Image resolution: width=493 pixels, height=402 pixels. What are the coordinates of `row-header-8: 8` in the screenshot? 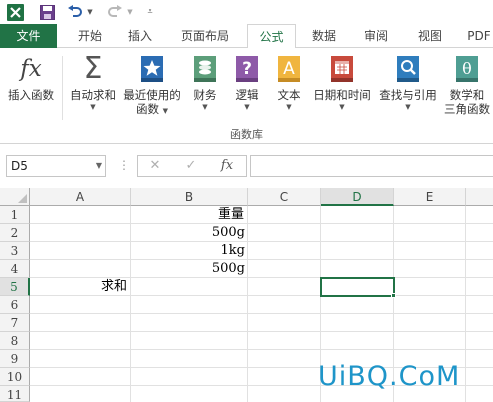 It's located at (15, 341).